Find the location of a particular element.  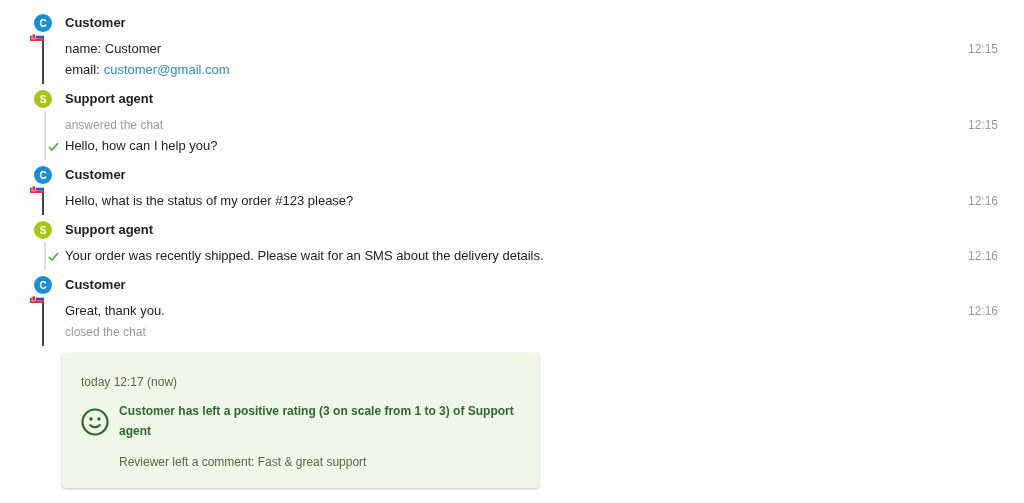

field-label: email: is located at coordinates (82, 69).